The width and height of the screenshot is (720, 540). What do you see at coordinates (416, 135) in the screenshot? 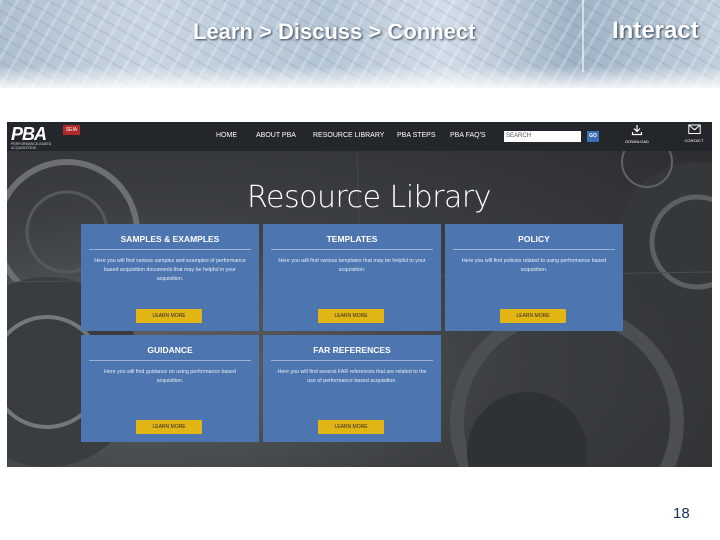
I see `nav-pba-steps: PBA STEPS` at bounding box center [416, 135].